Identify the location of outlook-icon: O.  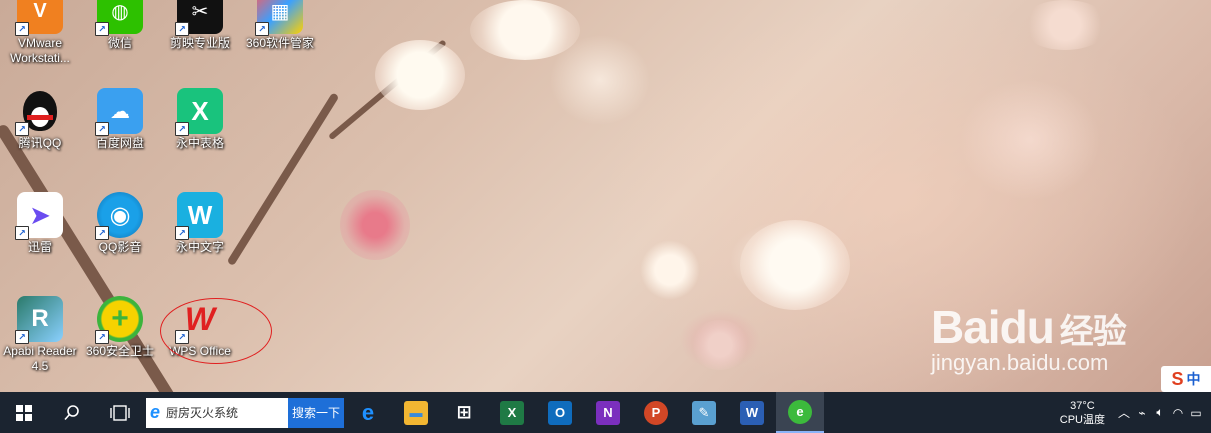
(560, 412).